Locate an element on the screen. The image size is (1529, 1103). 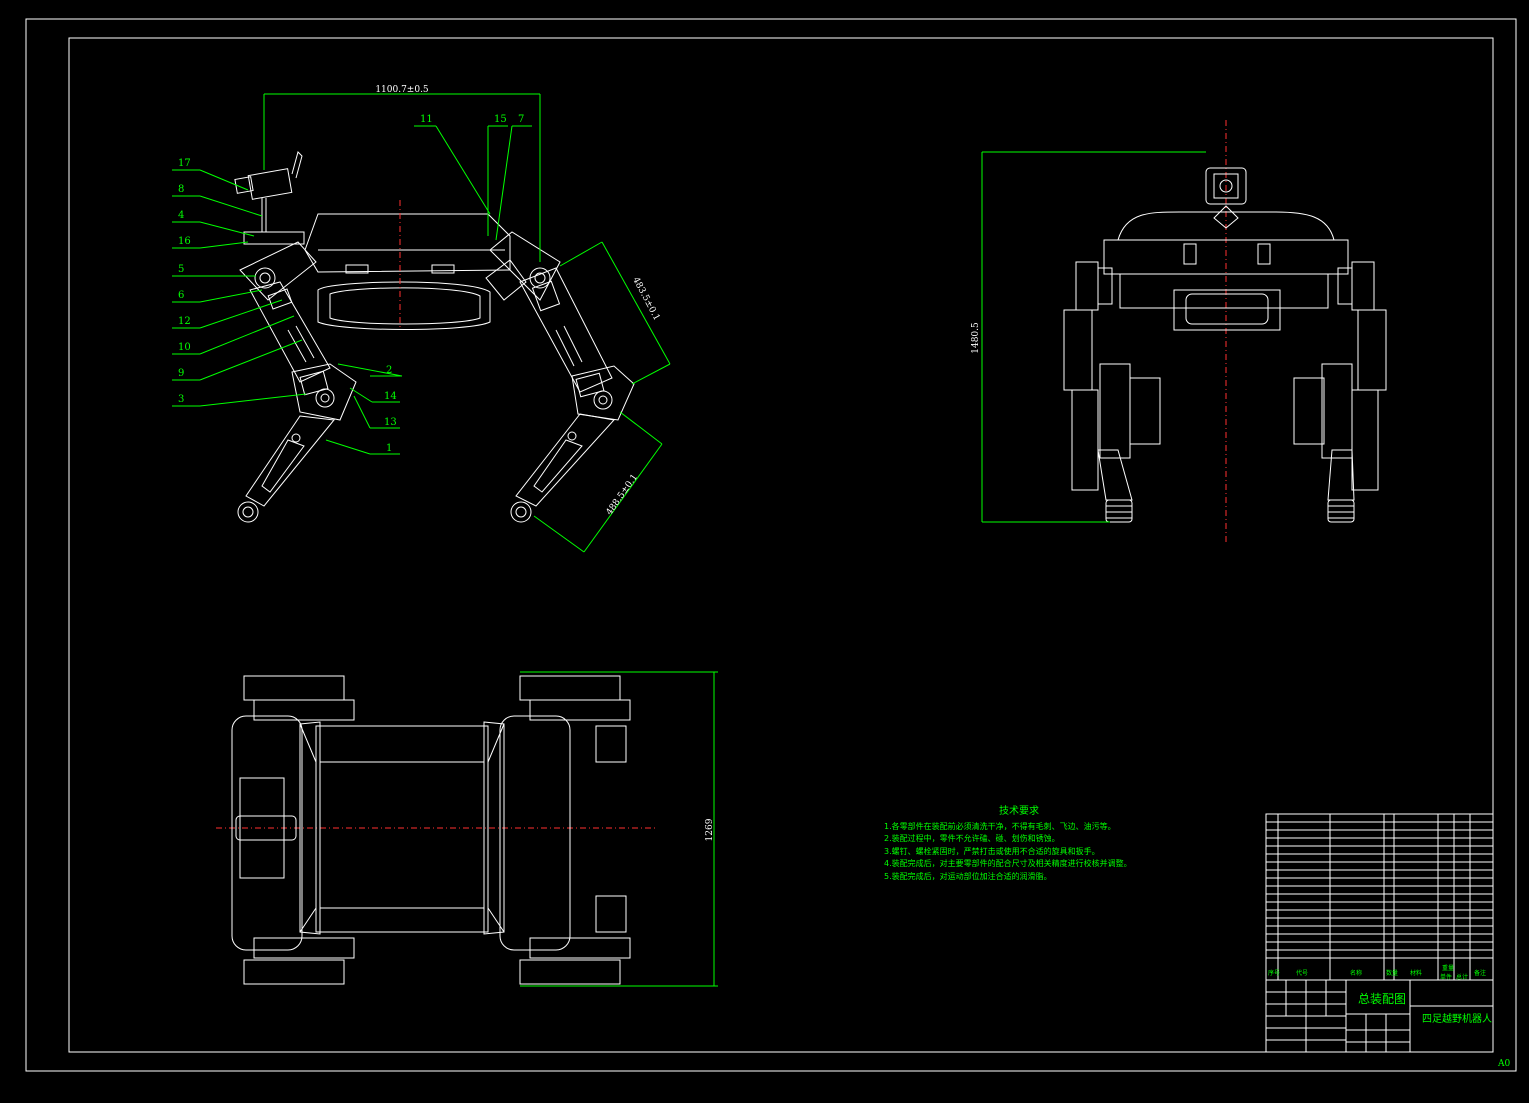
dim-thigh: 483.5±0.1 is located at coordinates (645, 299).